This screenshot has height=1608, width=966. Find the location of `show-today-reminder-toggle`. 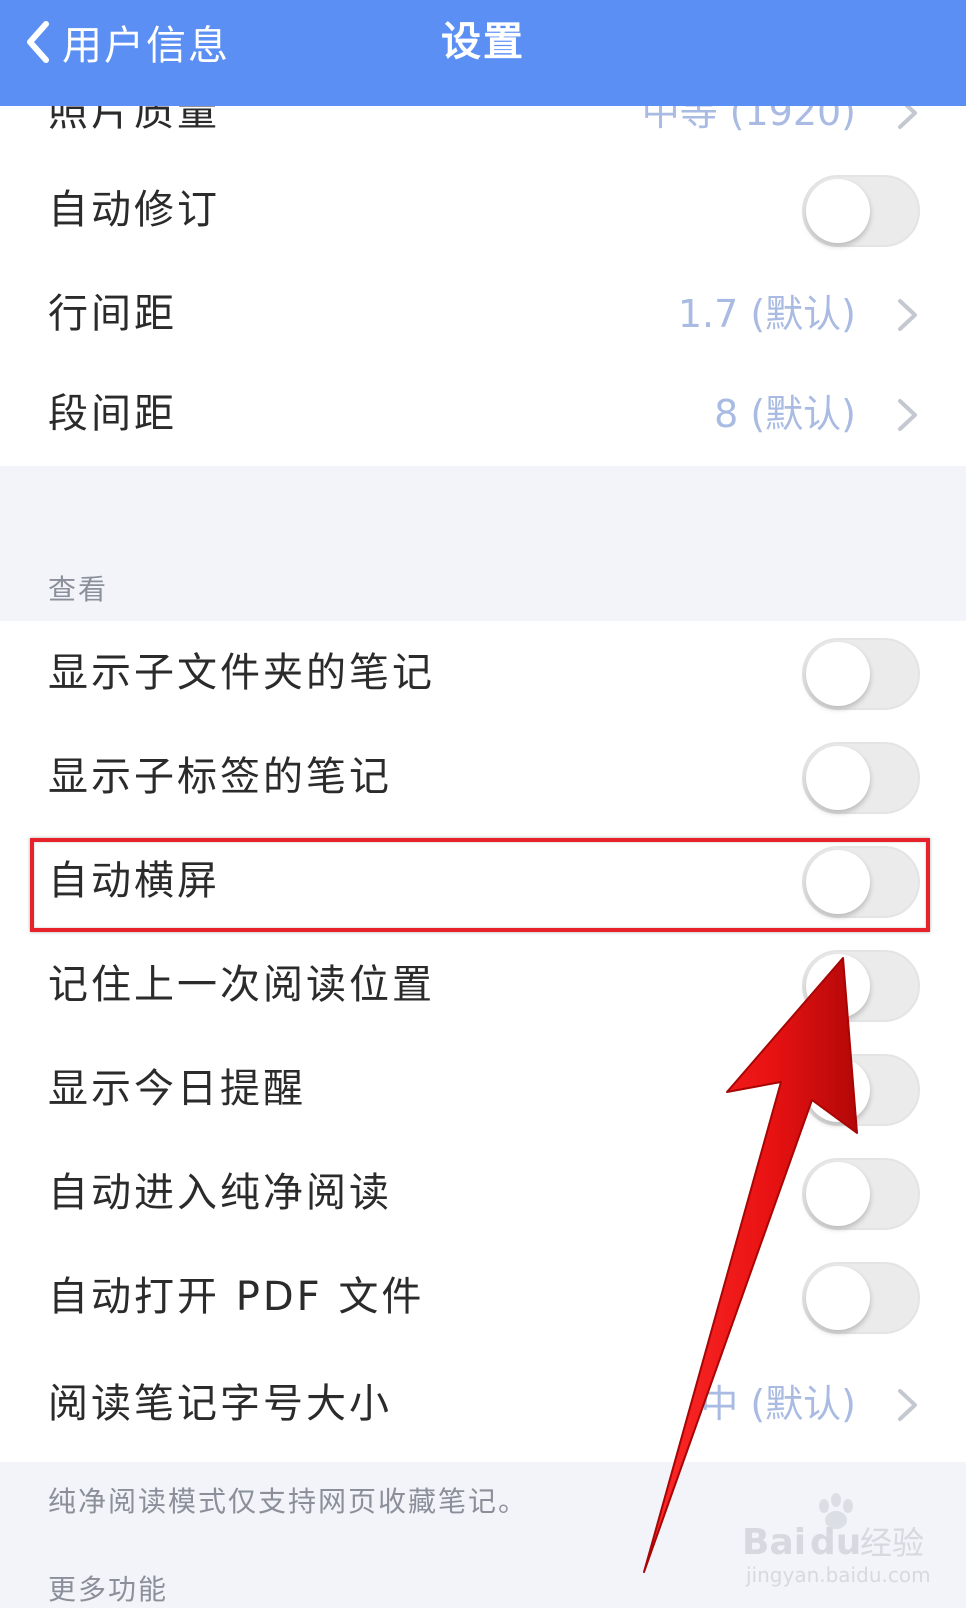

show-today-reminder-toggle is located at coordinates (861, 1090).